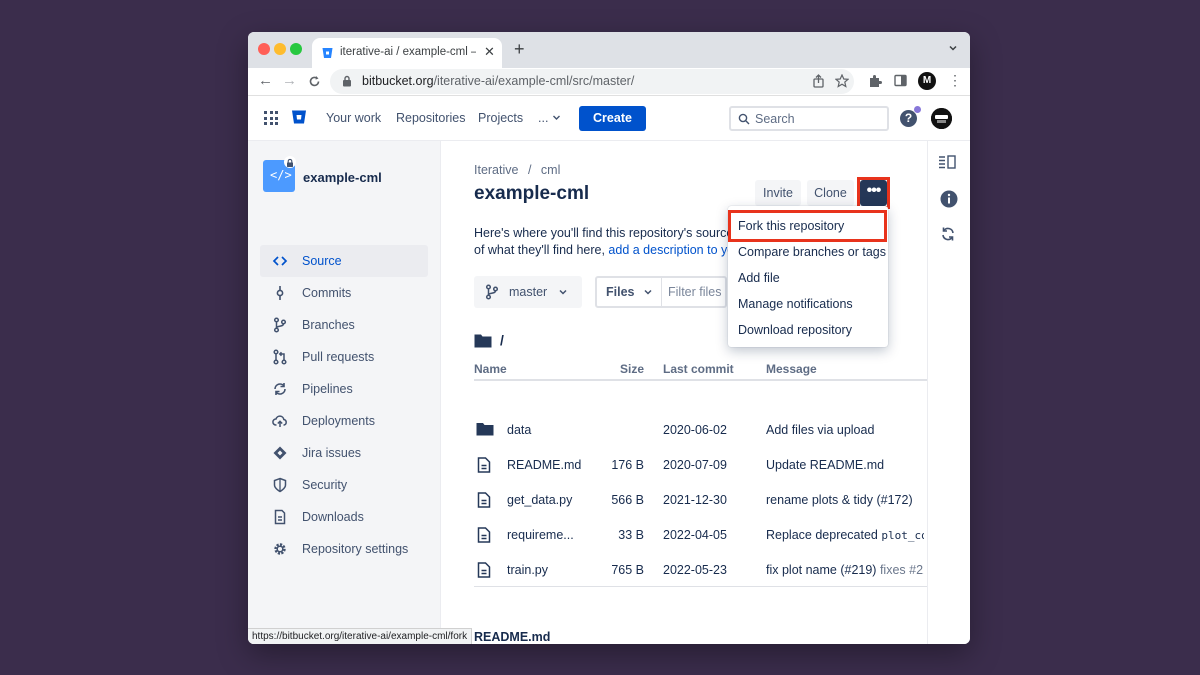  What do you see at coordinates (344, 389) in the screenshot?
I see `sidebar-item-pipelines: Pipelines` at bounding box center [344, 389].